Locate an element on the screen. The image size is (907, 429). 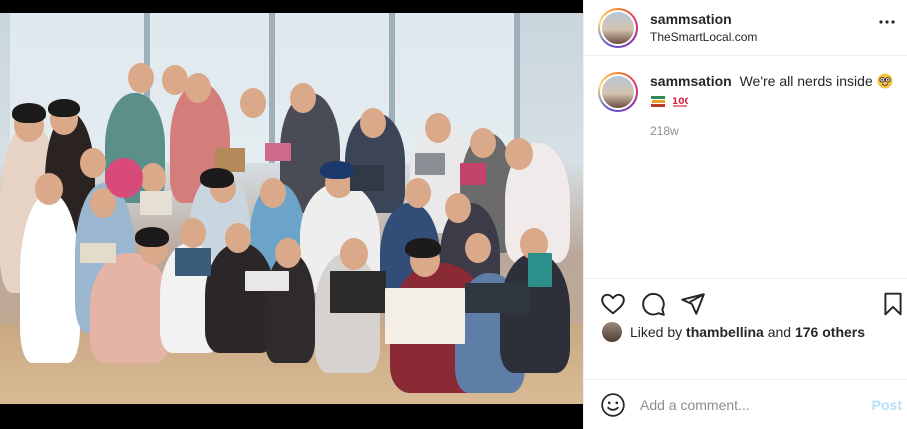
more-horizontal-icon-svg is located at coordinates (887, 22).